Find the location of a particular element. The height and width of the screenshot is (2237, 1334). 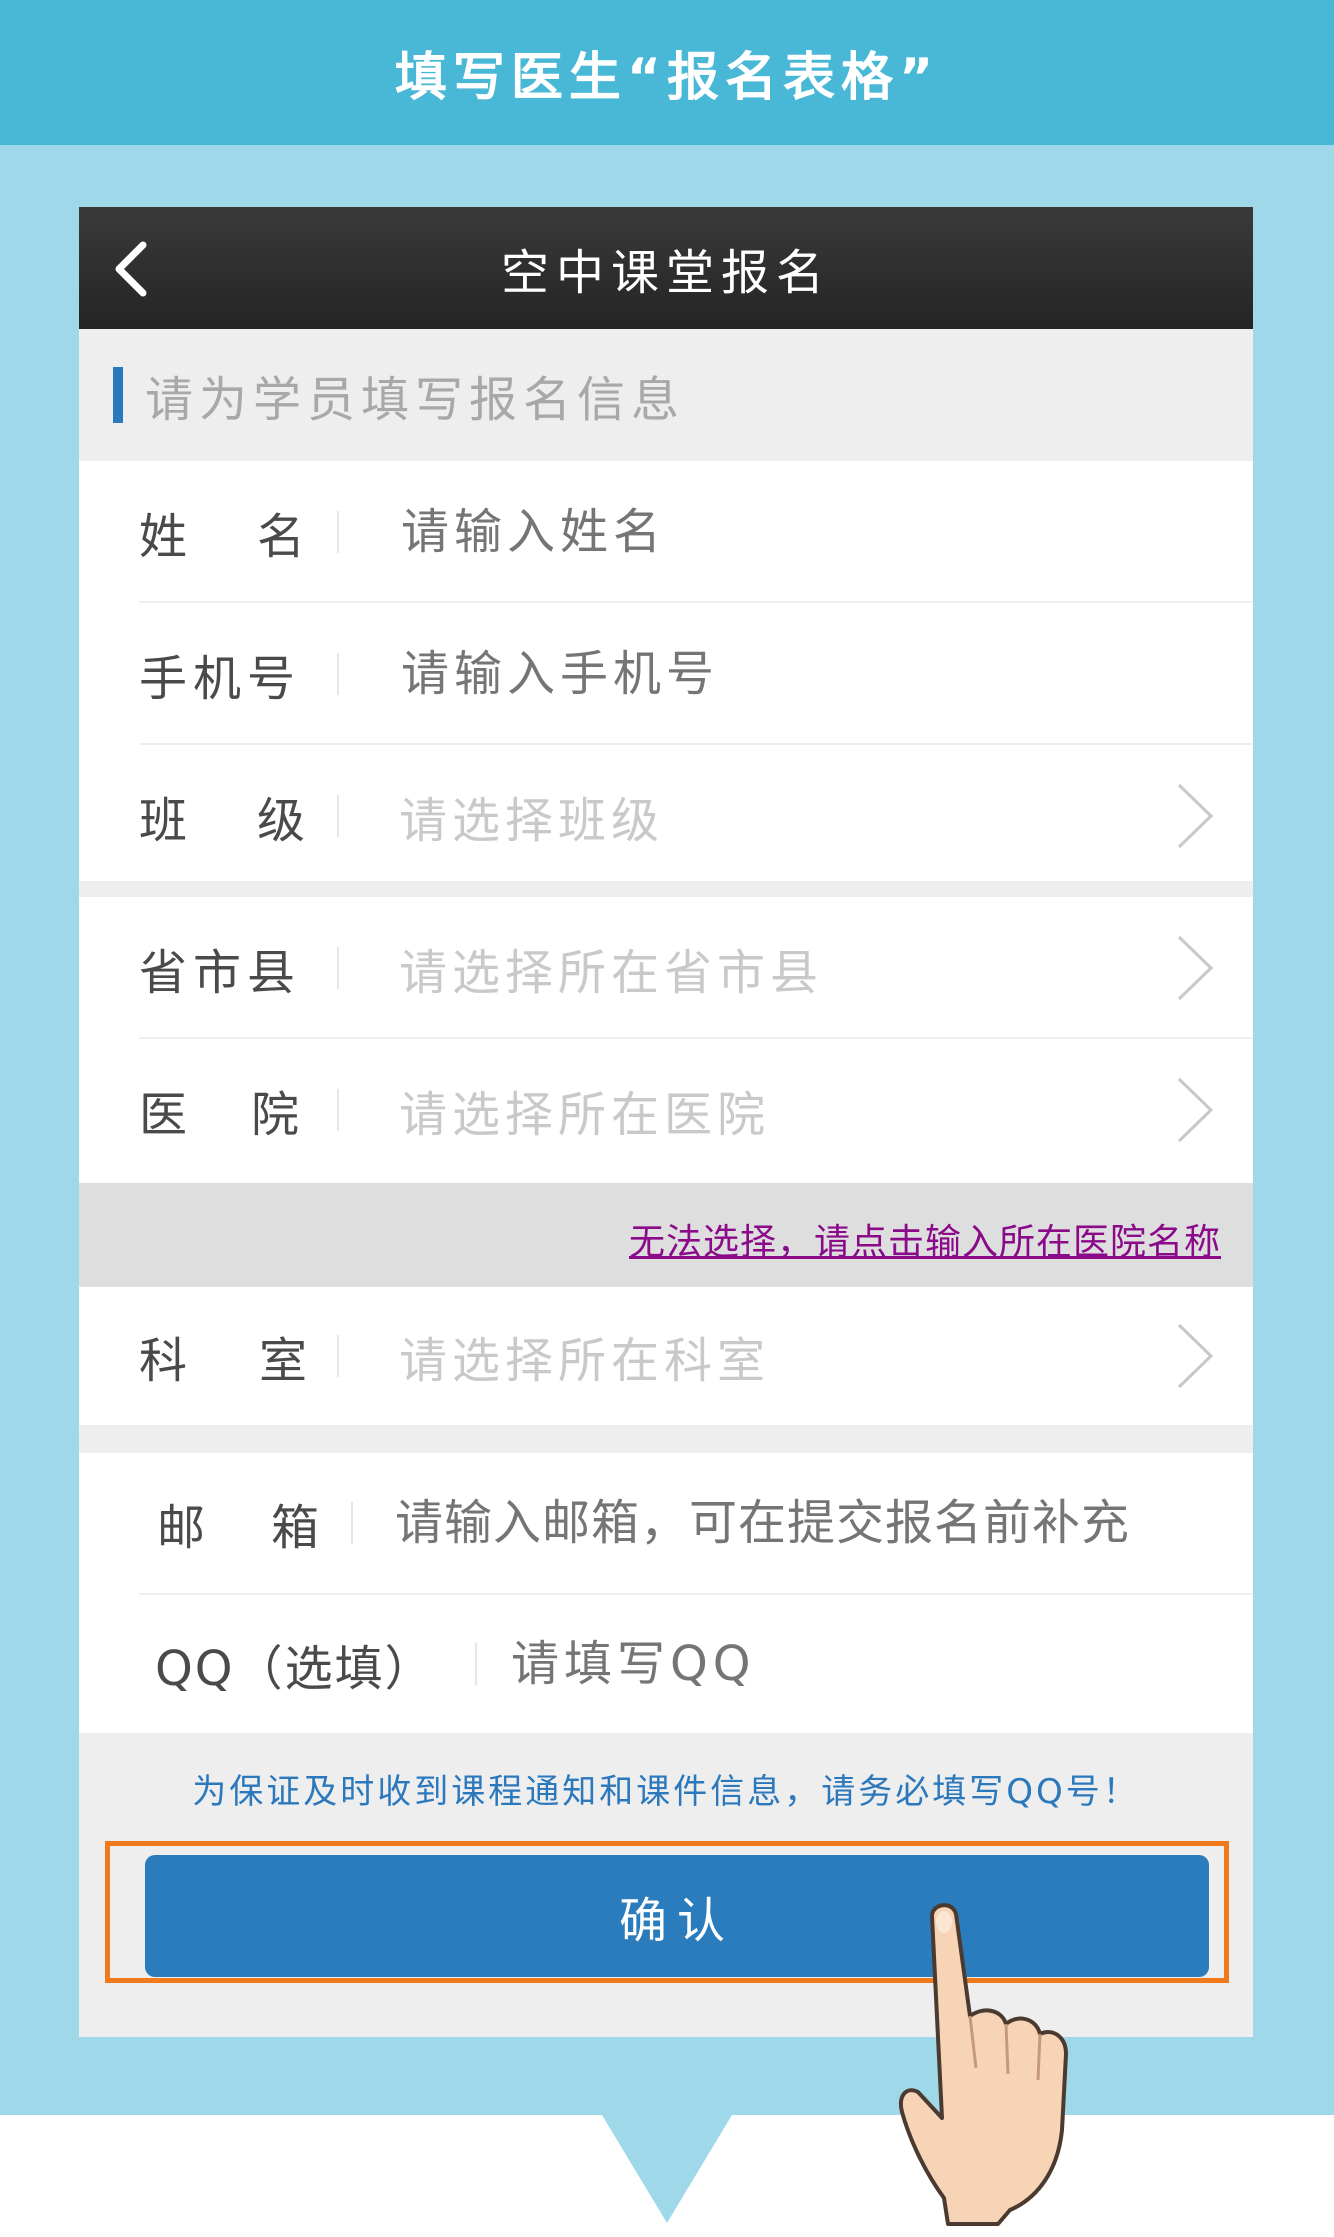

section-header: 请为学员填写报名信息 is located at coordinates (666, 395).